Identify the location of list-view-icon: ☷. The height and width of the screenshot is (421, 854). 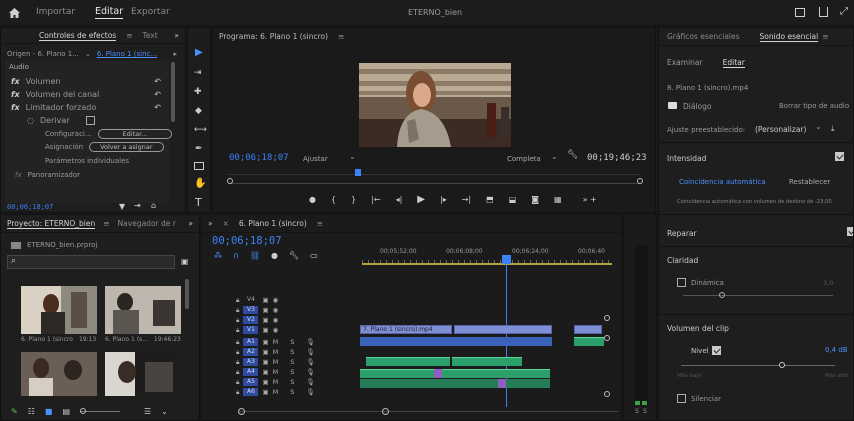
(31, 411).